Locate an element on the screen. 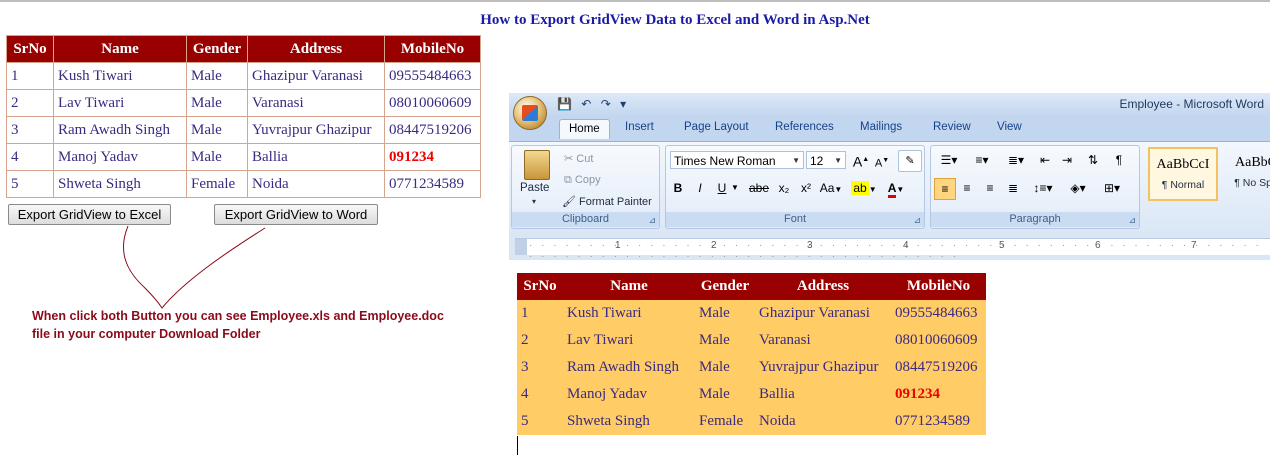 This screenshot has width=1270, height=467. paste-icon is located at coordinates (537, 165).